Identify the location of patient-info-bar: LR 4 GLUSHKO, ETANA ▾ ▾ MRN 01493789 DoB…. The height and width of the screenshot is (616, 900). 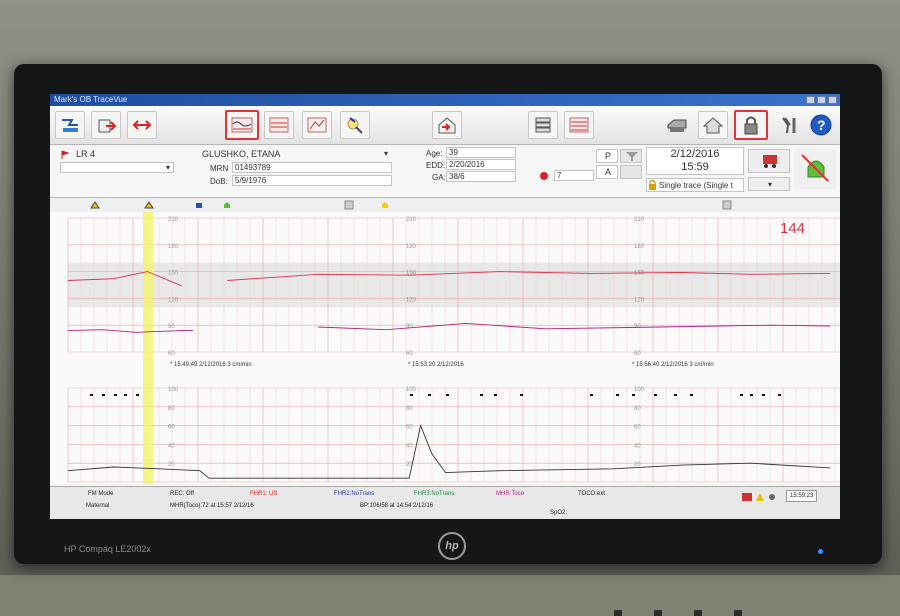
(445, 171).